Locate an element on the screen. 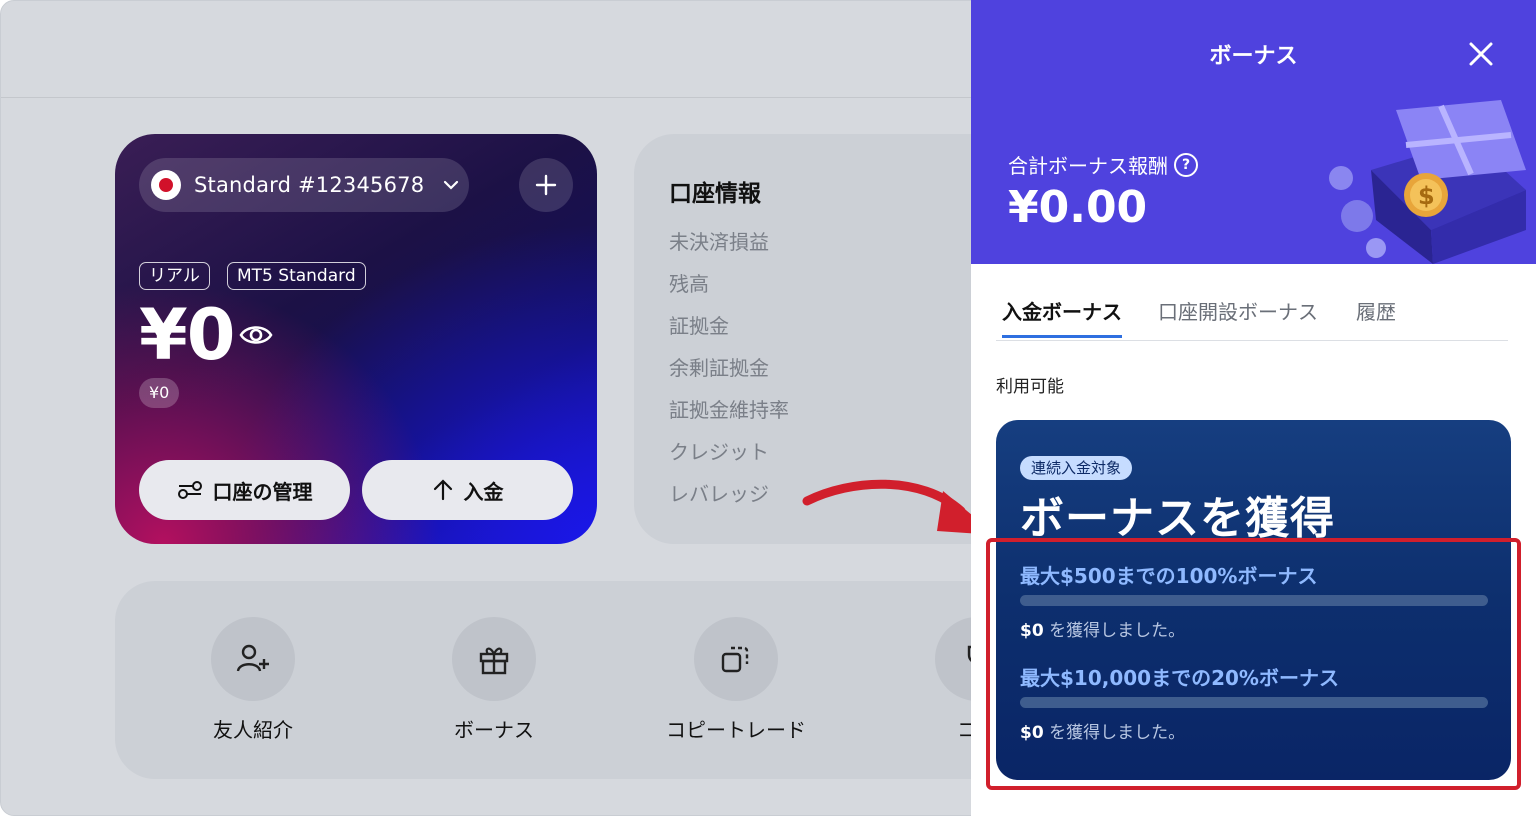 The width and height of the screenshot is (1536, 816). add-user-icon is located at coordinates (252, 658).